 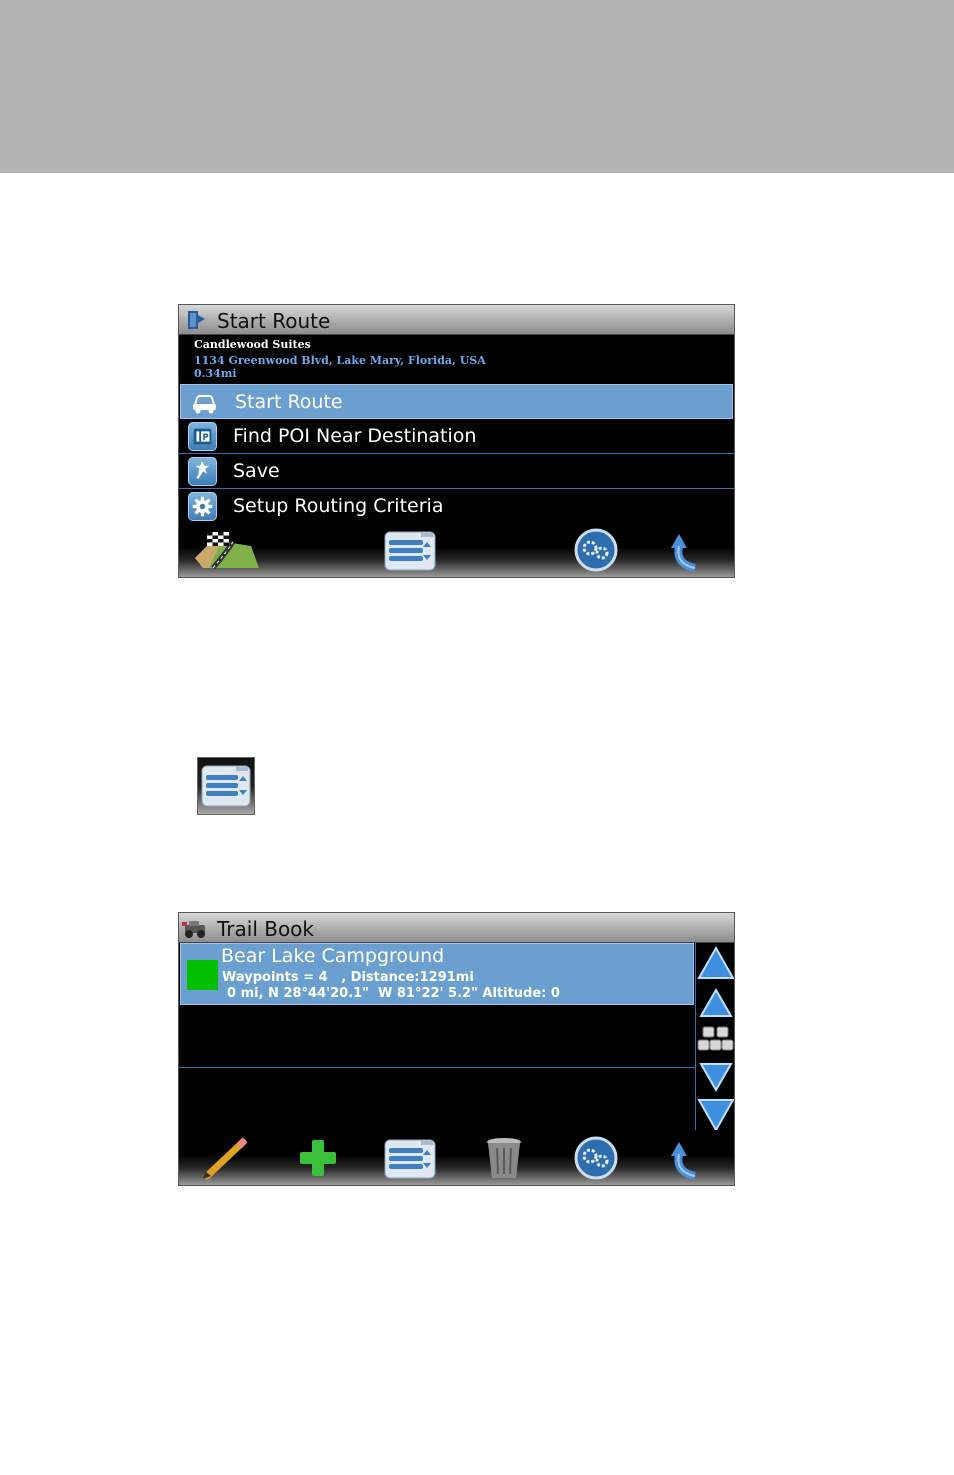 What do you see at coordinates (716, 963) in the screenshot?
I see `page-up-icon` at bounding box center [716, 963].